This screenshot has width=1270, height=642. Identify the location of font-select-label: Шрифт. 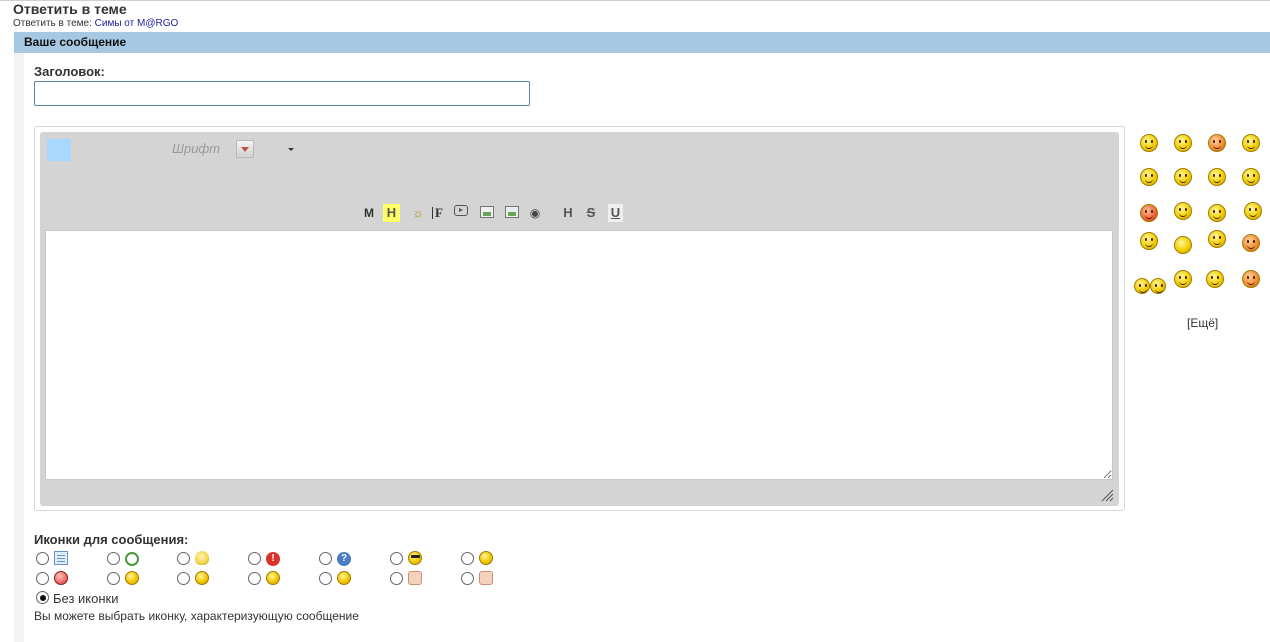
(196, 148).